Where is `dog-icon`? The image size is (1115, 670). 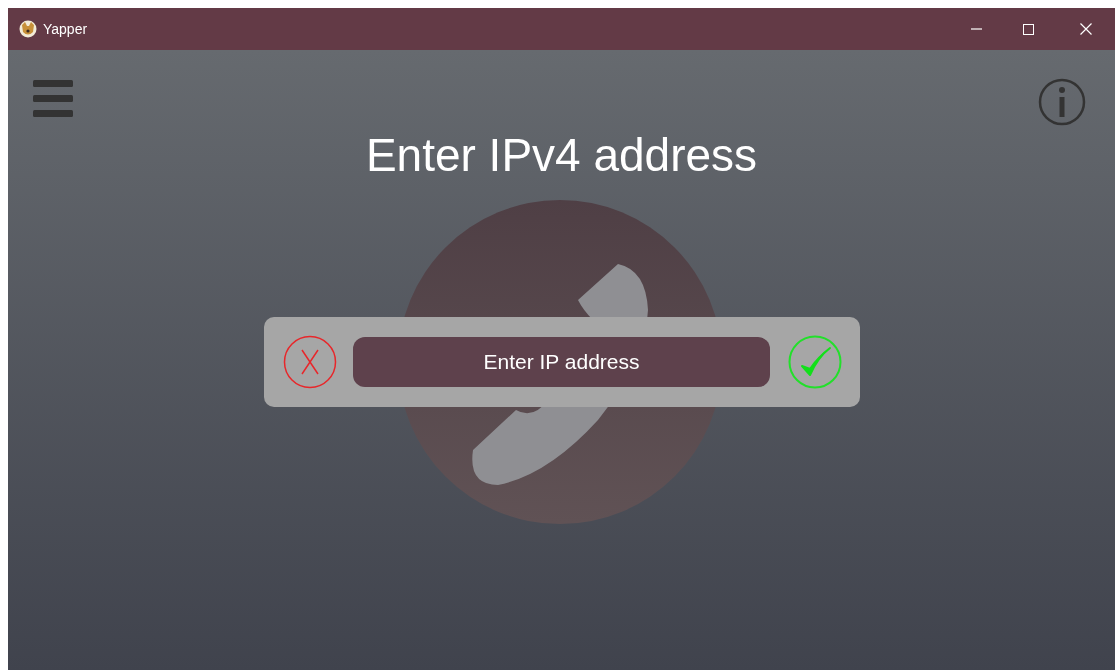 dog-icon is located at coordinates (28, 29).